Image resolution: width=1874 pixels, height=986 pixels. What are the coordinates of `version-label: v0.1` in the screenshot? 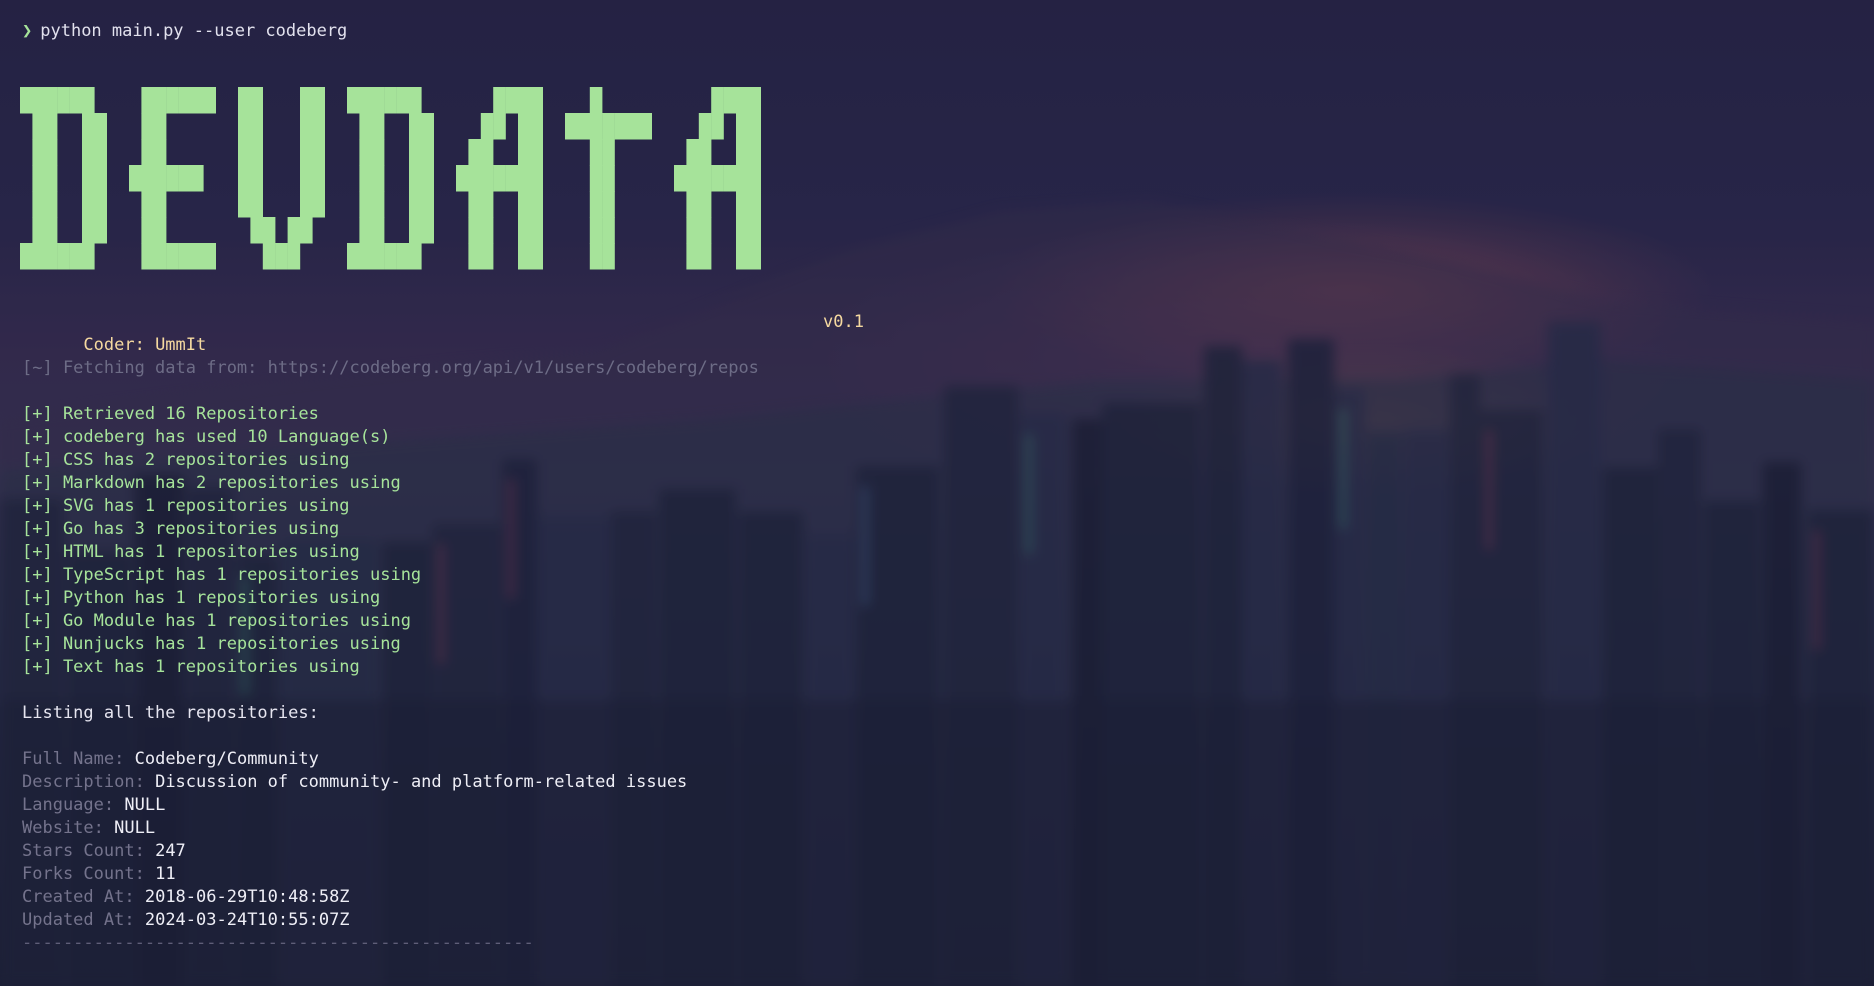 It's located at (843, 322).